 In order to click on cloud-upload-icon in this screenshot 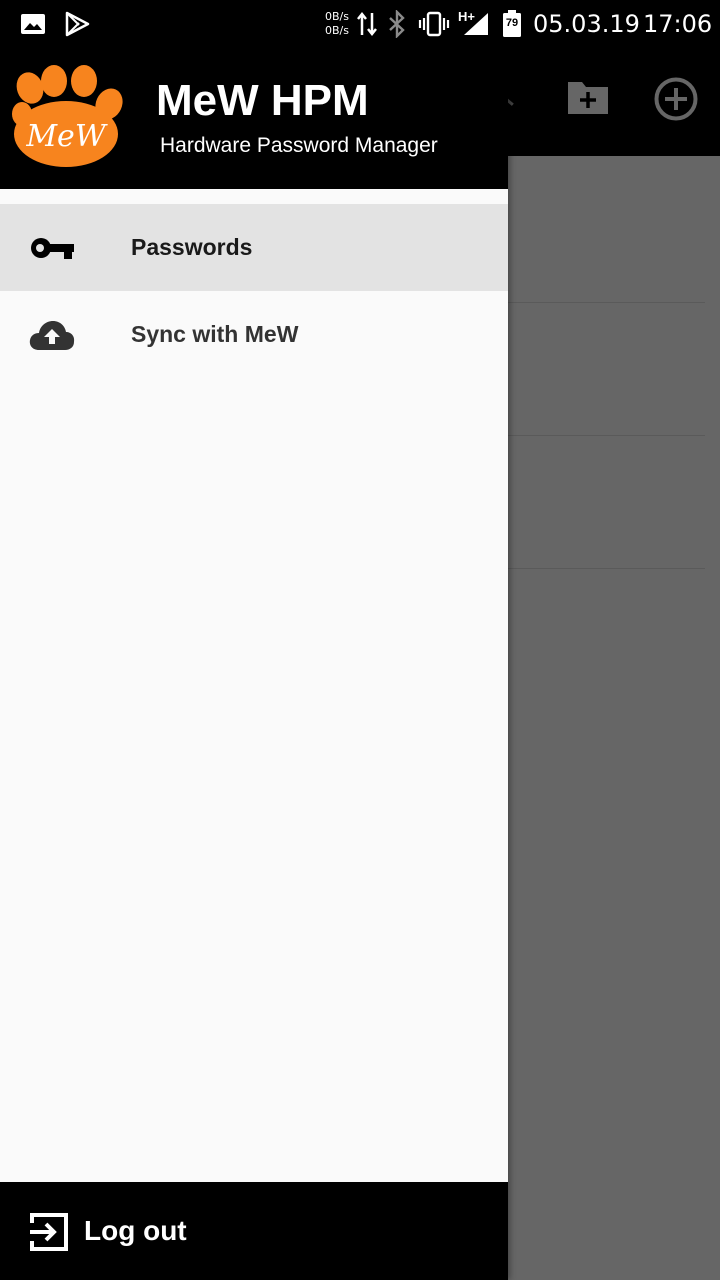, I will do `click(52, 335)`.